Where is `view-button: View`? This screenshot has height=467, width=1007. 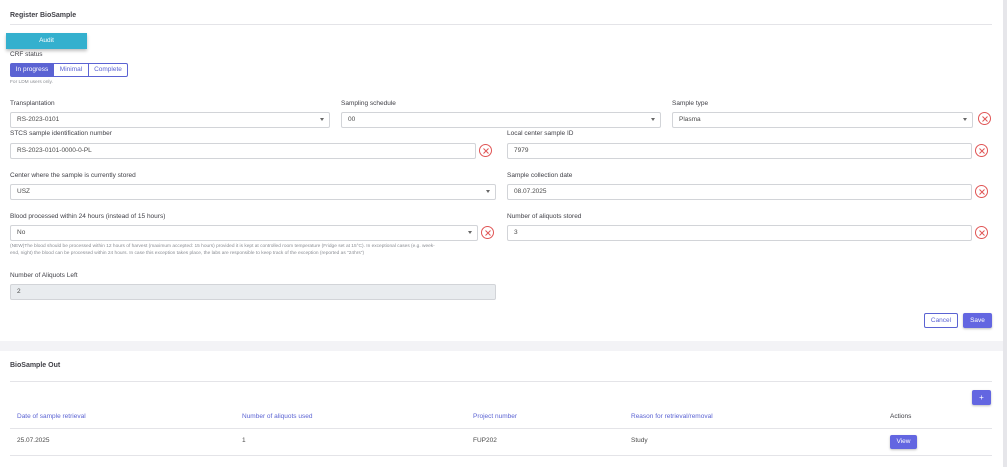
view-button: View is located at coordinates (903, 442).